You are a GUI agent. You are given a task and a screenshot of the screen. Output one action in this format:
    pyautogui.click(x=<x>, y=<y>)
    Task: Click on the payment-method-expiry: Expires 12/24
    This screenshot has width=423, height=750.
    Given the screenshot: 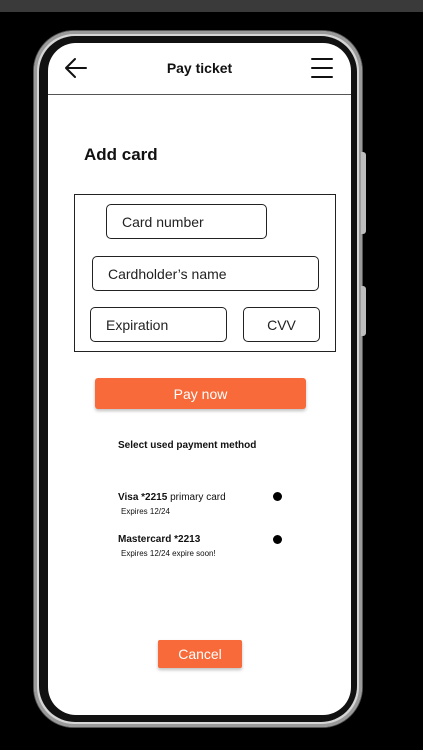 What is the action you would take?
    pyautogui.click(x=145, y=511)
    